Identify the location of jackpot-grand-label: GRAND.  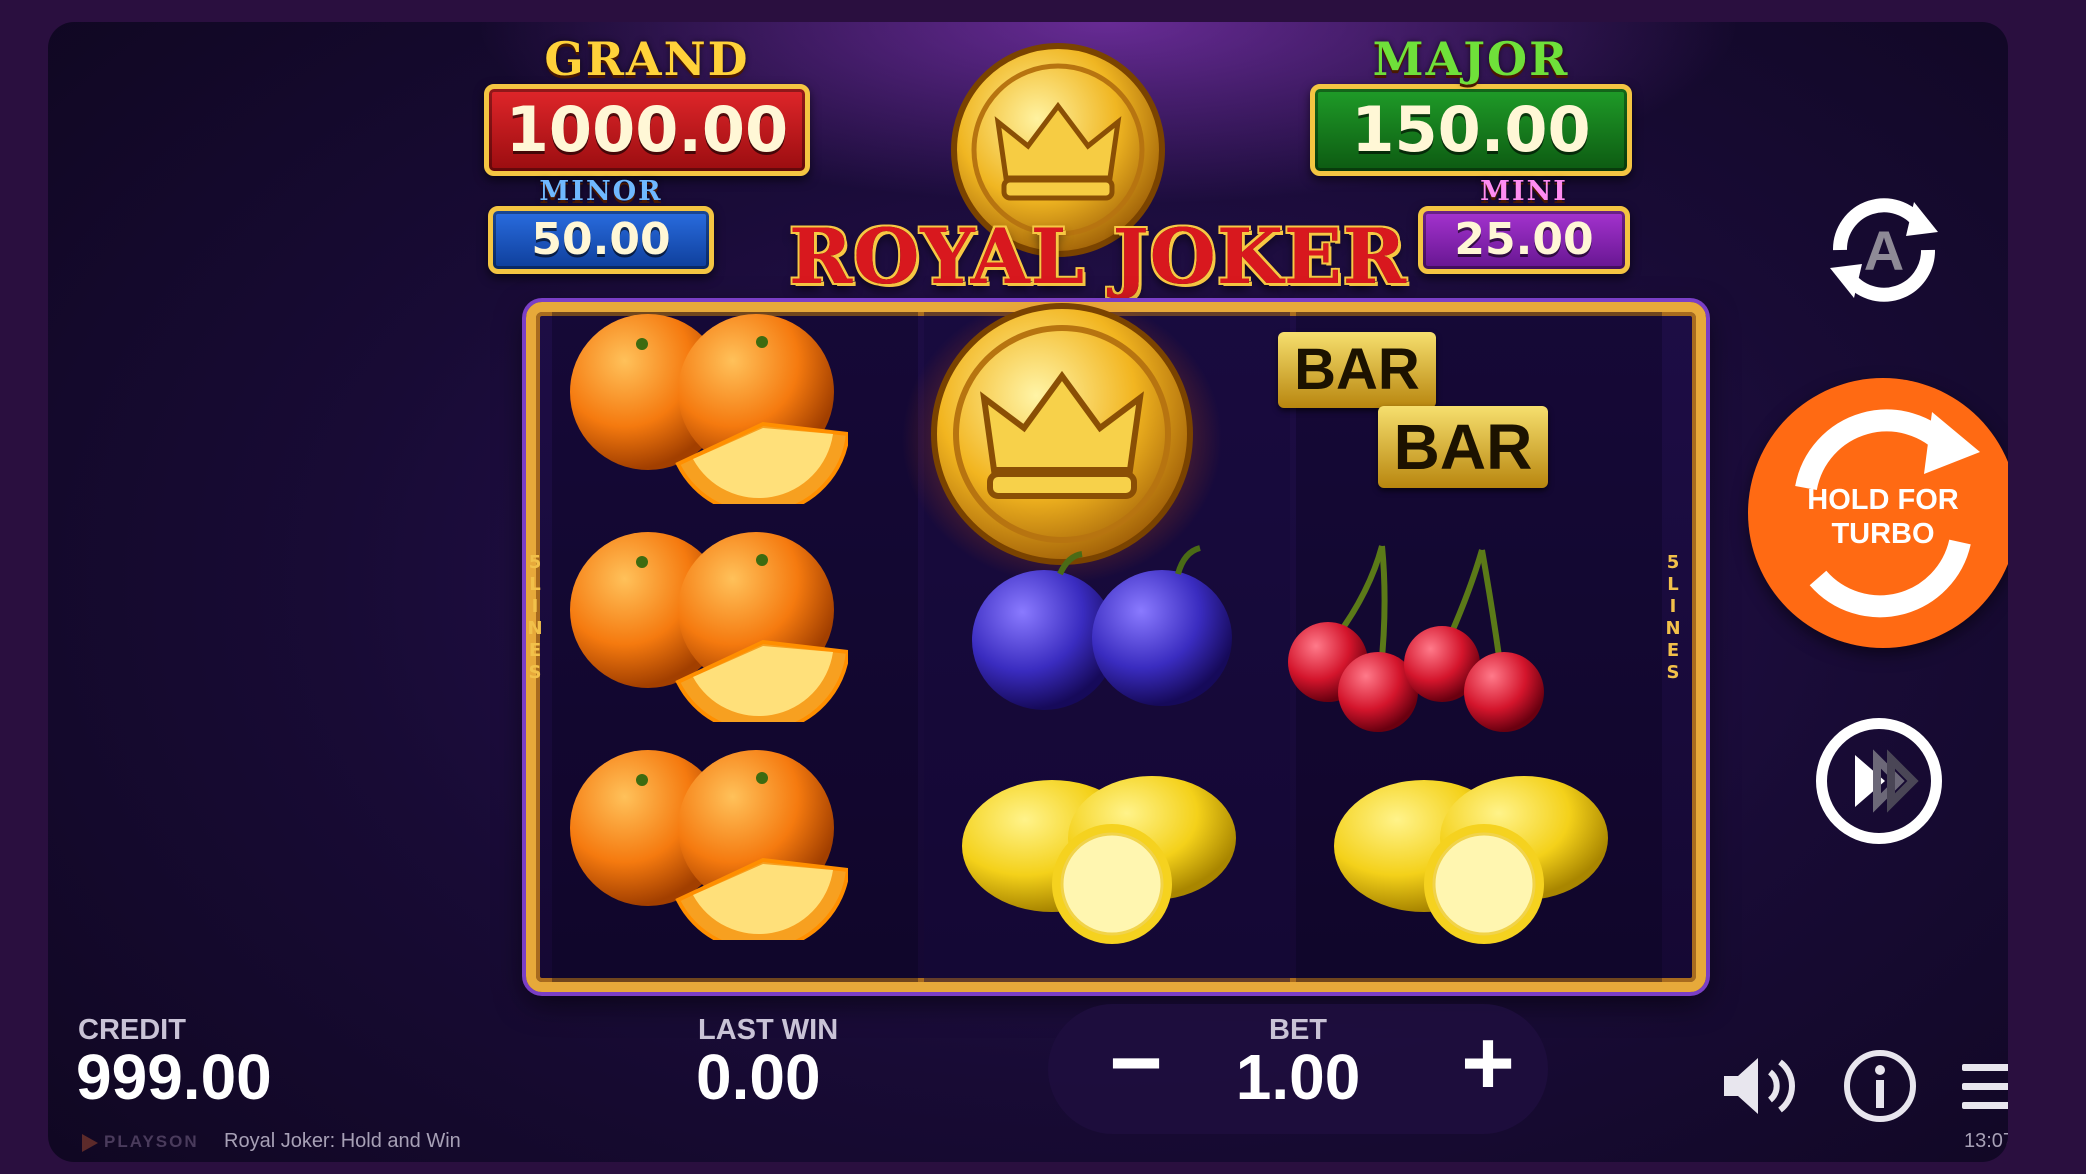
(647, 59).